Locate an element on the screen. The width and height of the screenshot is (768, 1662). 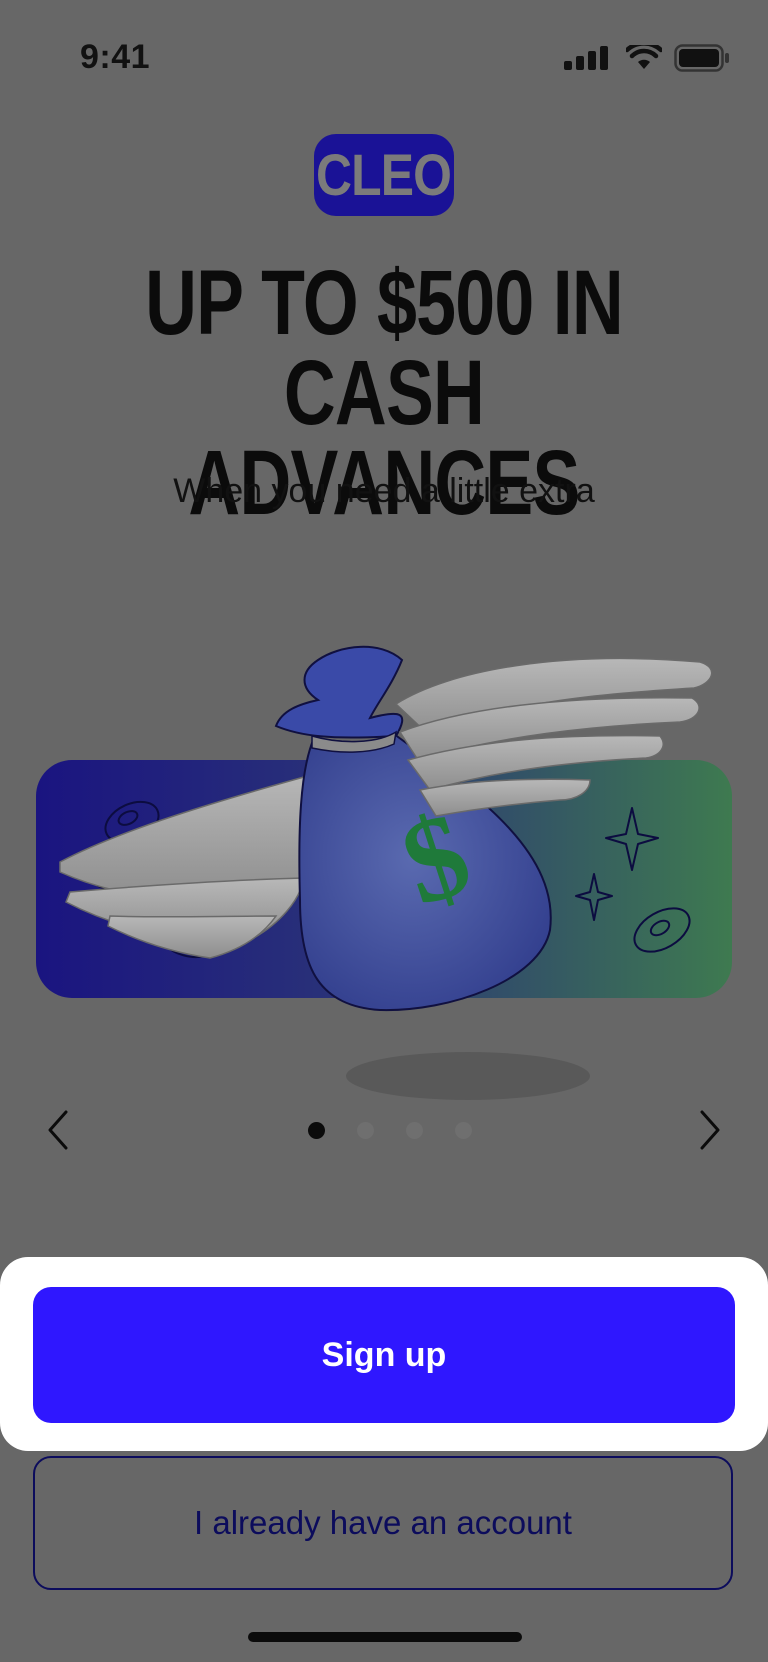
chevron-left-icon is located at coordinates (58, 1130).